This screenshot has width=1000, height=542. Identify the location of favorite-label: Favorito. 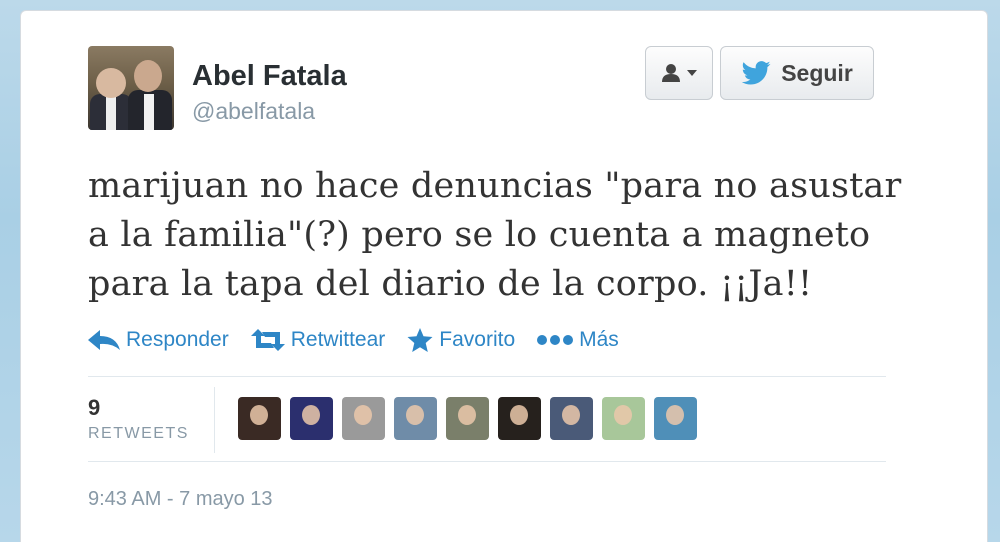
(477, 339).